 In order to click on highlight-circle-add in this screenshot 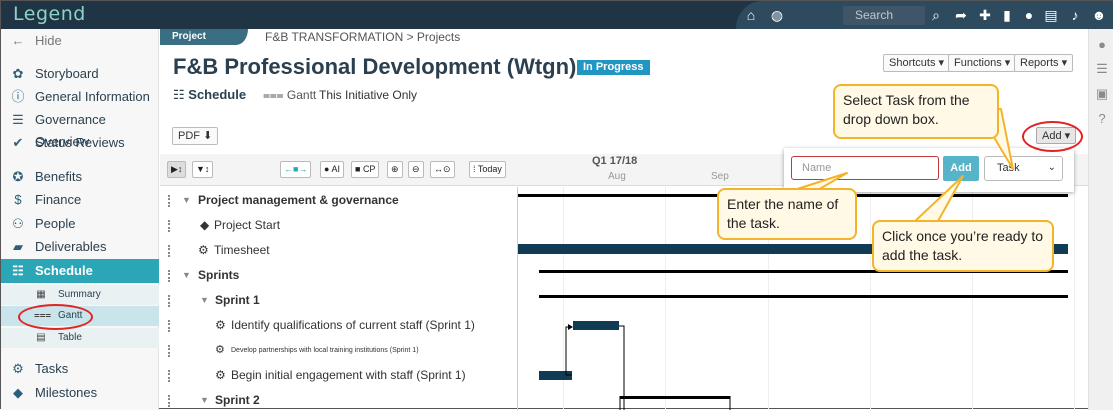, I will do `click(1052, 136)`.